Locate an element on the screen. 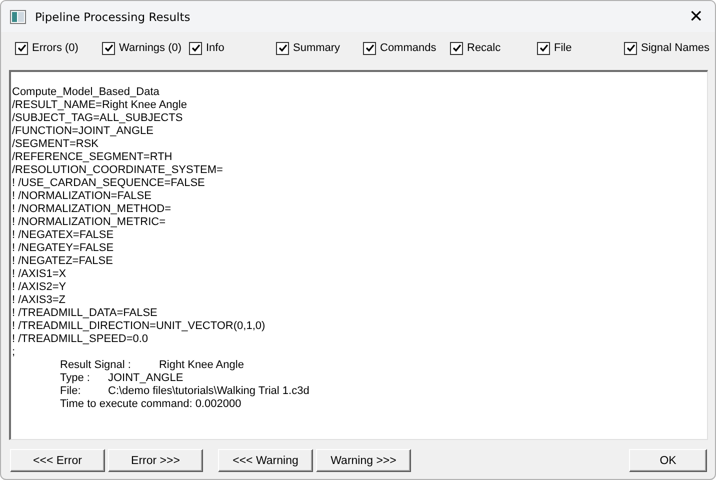 The height and width of the screenshot is (480, 716). log-line: /REFERENCE_SEGMENT=RTH is located at coordinates (93, 157).